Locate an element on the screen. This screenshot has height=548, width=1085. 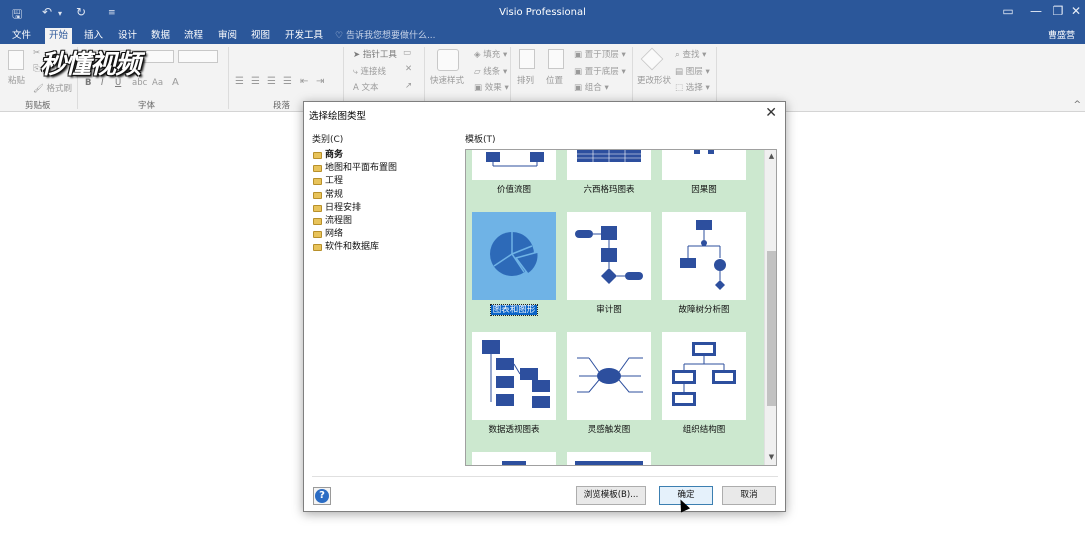
category-item: 软件和数据库 is located at coordinates (383, 247).